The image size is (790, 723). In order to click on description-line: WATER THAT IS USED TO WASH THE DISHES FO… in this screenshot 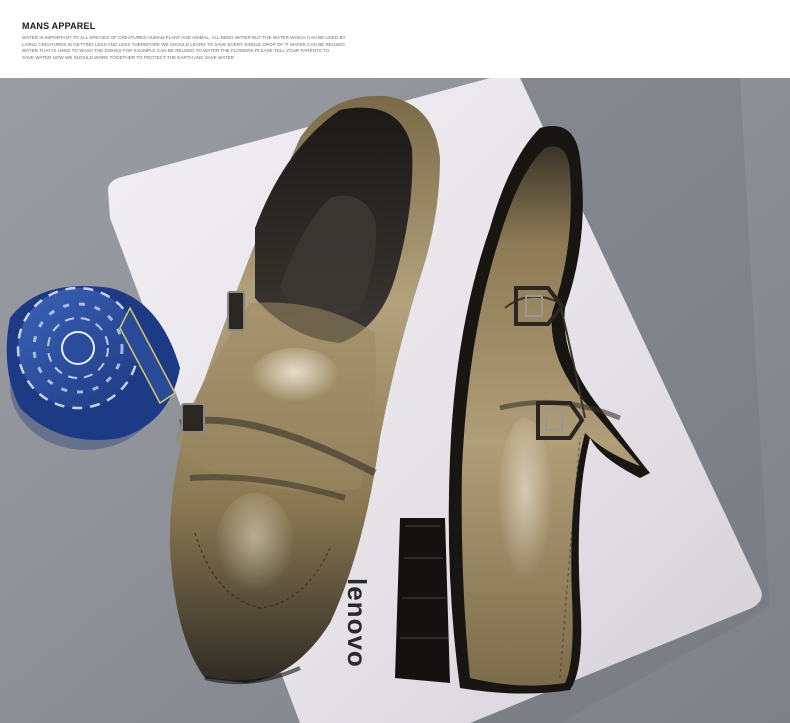, I will do `click(176, 51)`.